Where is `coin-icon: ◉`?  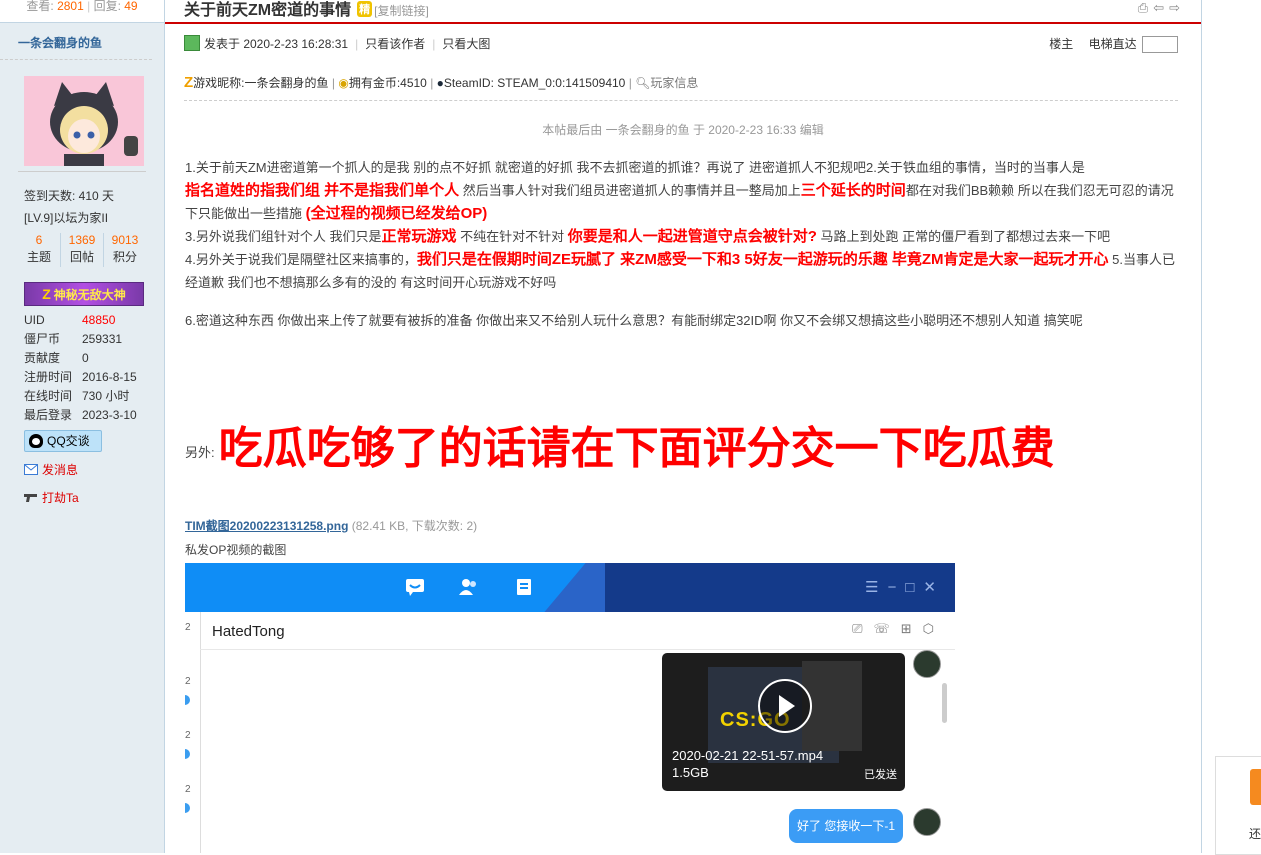
coin-icon: ◉ is located at coordinates (343, 83).